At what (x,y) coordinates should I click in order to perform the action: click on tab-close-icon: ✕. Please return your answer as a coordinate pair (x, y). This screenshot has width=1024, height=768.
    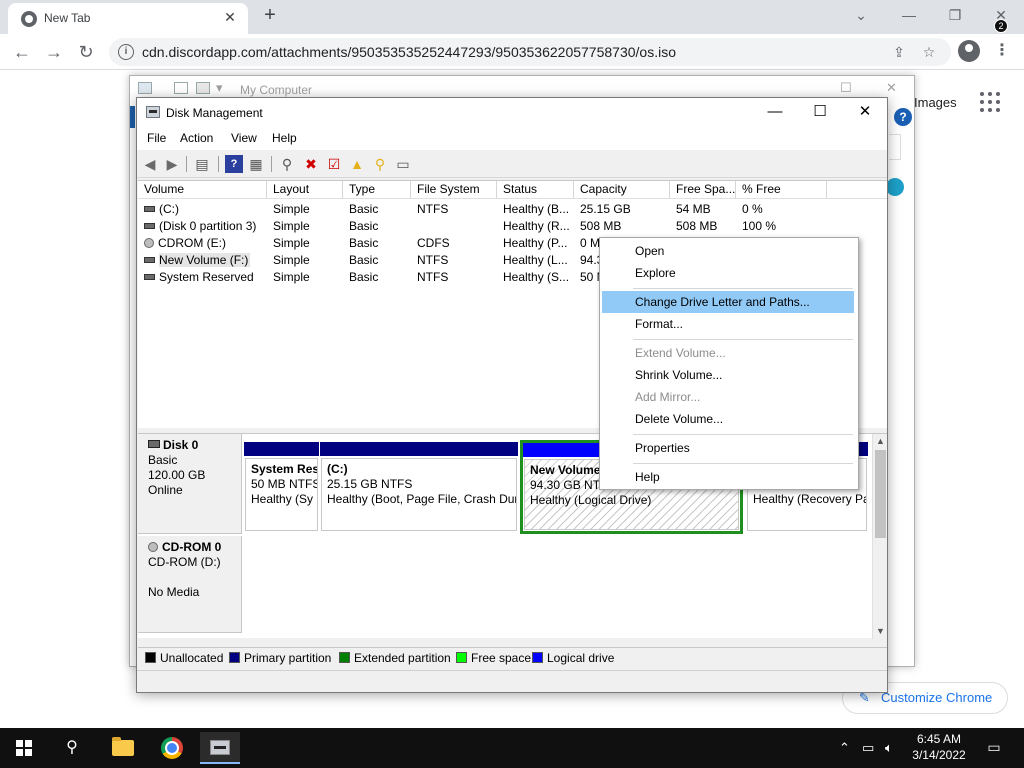
    Looking at the image, I should click on (230, 17).